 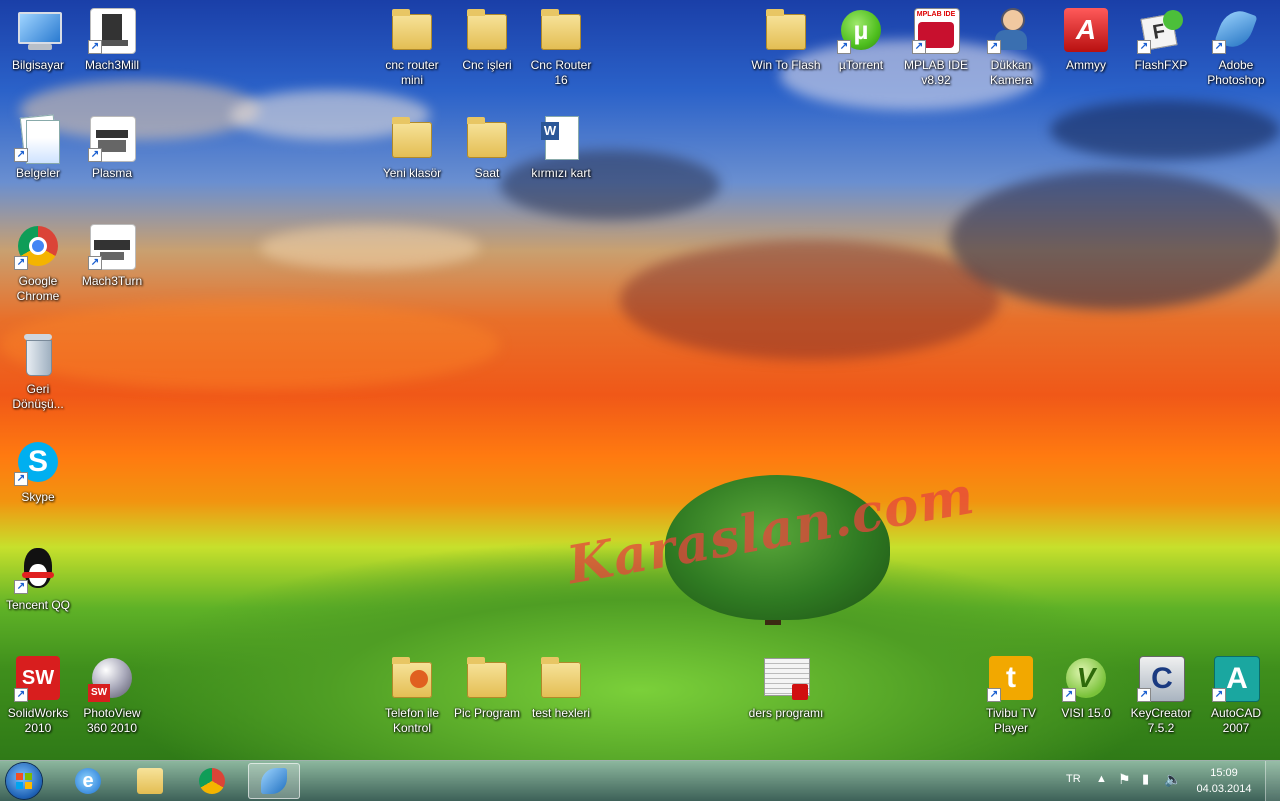 I want to click on desktop-icon-plasma: ↗ Plasma, so click(x=112, y=147).